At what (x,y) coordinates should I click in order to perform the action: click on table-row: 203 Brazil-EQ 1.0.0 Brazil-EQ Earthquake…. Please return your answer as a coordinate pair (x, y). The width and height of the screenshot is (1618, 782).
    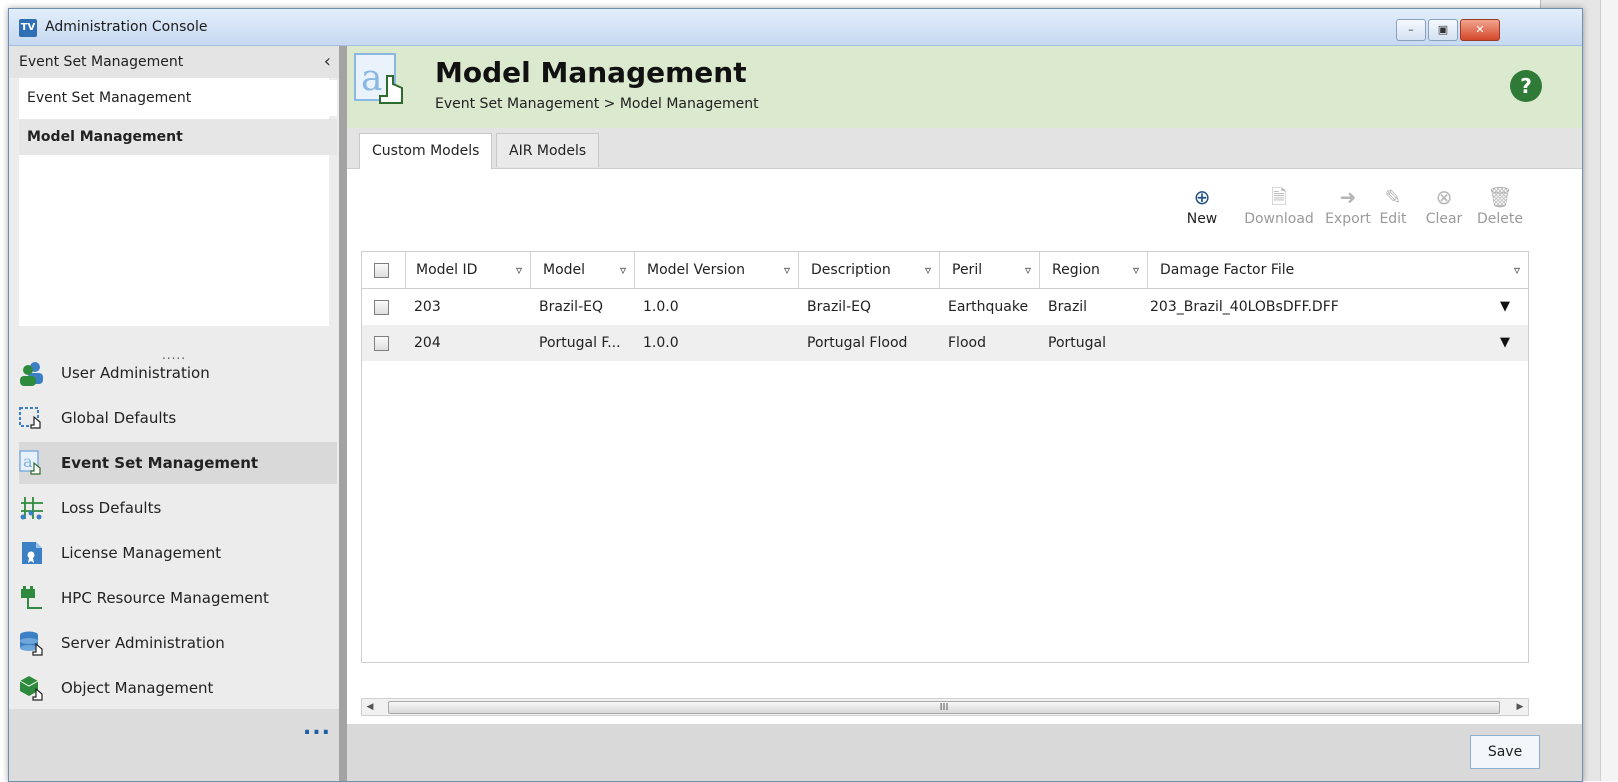
    Looking at the image, I should click on (945, 307).